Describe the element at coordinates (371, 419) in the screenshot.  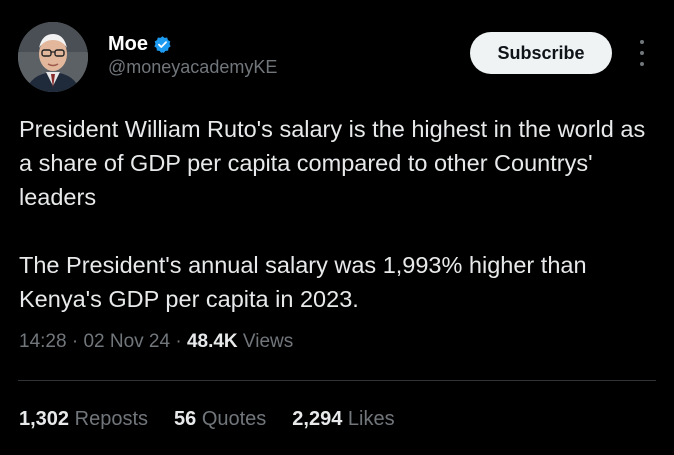
I see `likes-label: Likes` at that location.